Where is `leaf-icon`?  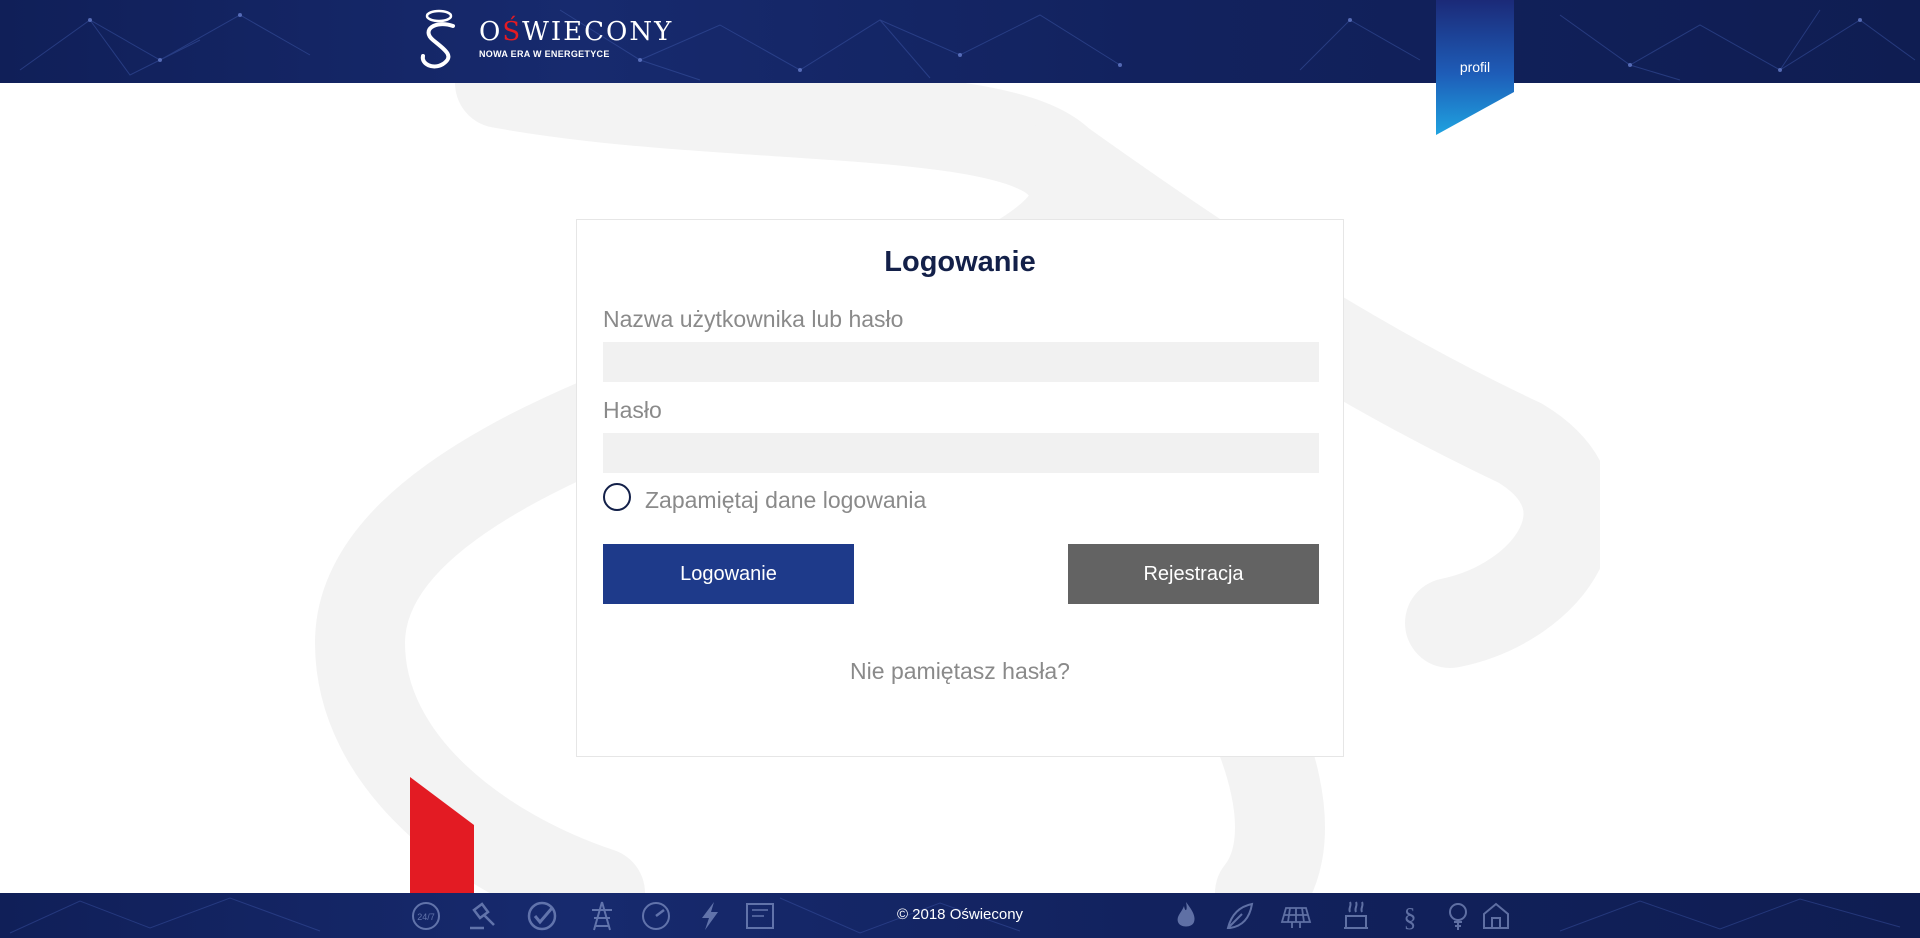 leaf-icon is located at coordinates (1240, 915).